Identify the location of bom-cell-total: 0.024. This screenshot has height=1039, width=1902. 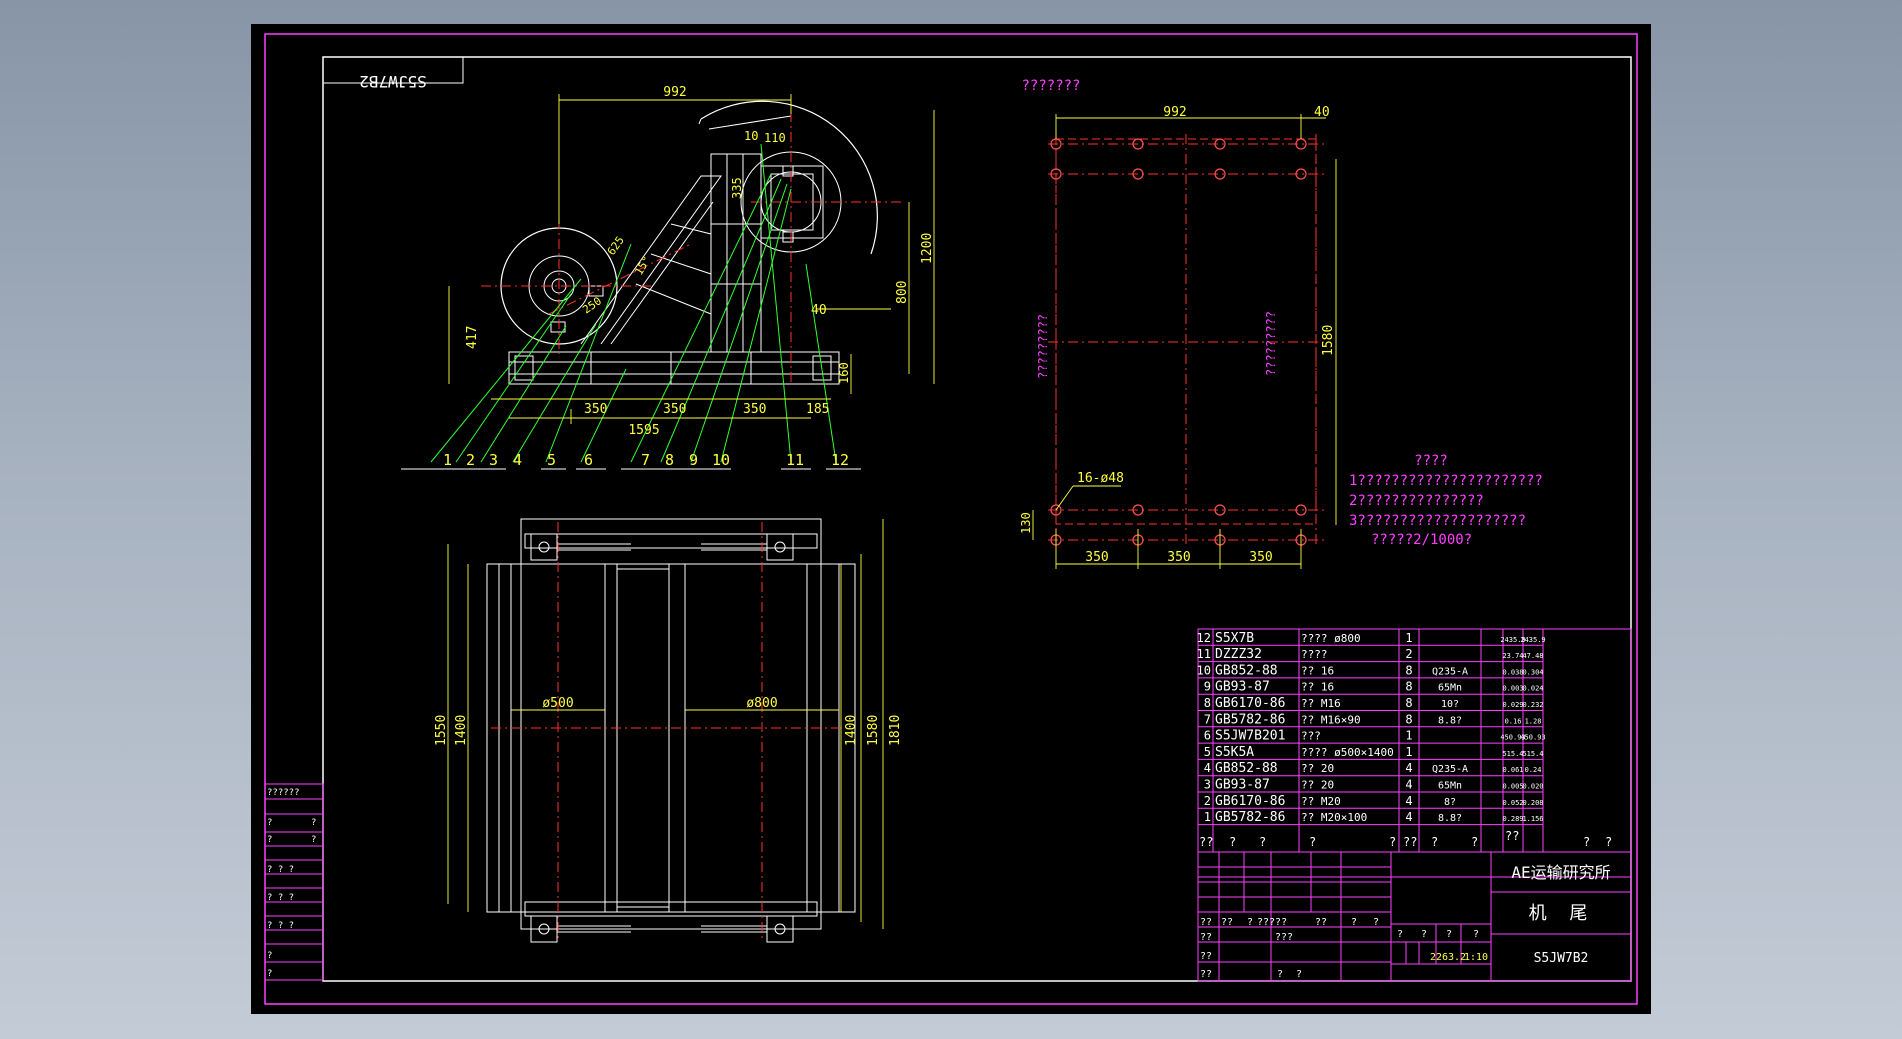
(1532, 689).